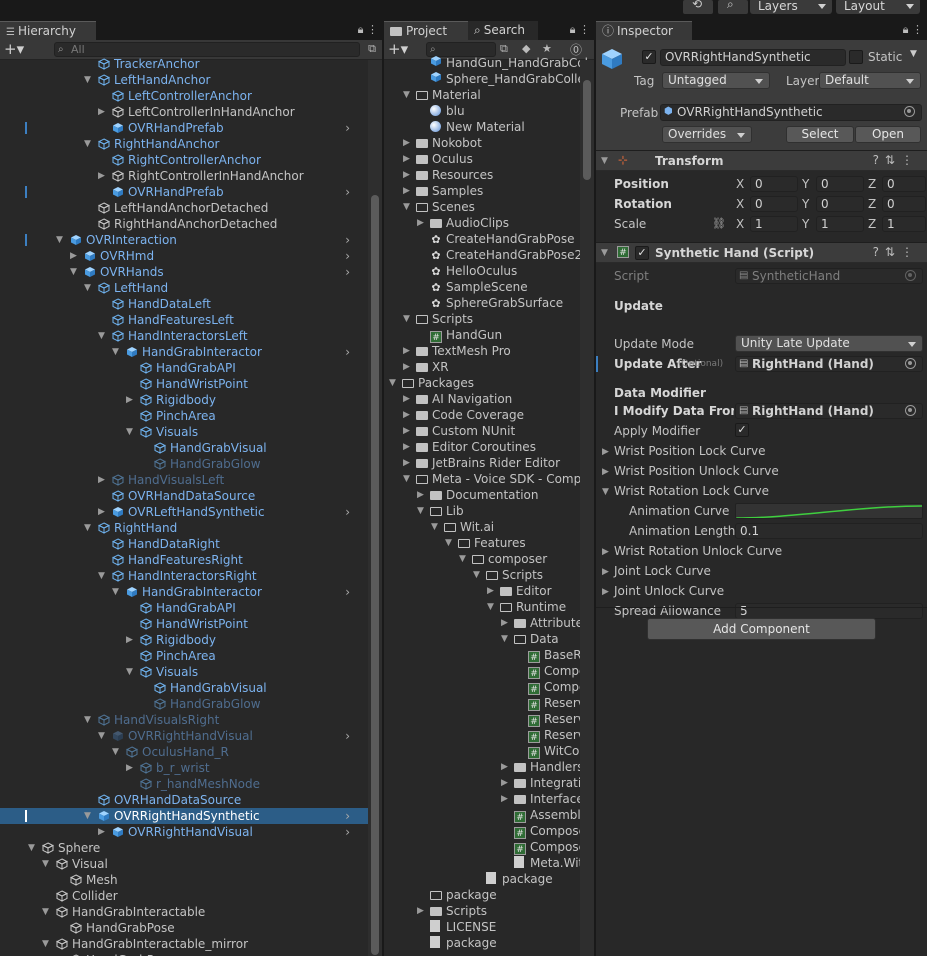 The image size is (927, 956). Describe the element at coordinates (486, 63) in the screenshot. I see `project-row: HandGun_HandGrabCol` at that location.